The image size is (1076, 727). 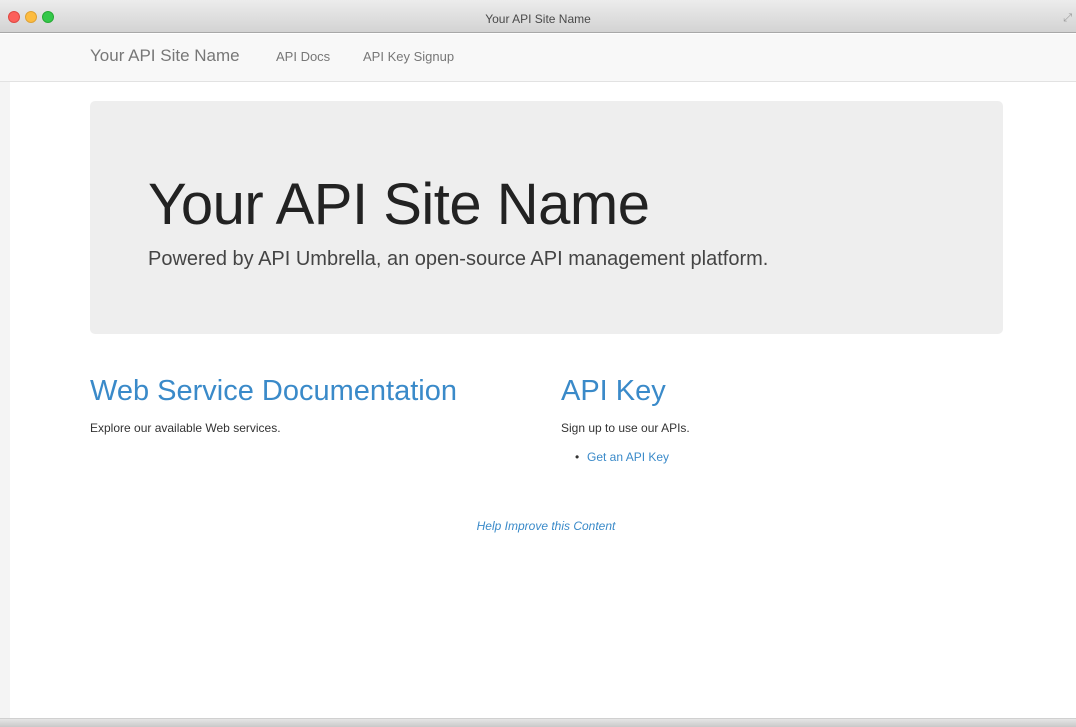 I want to click on window-bottom-edge, so click(x=538, y=722).